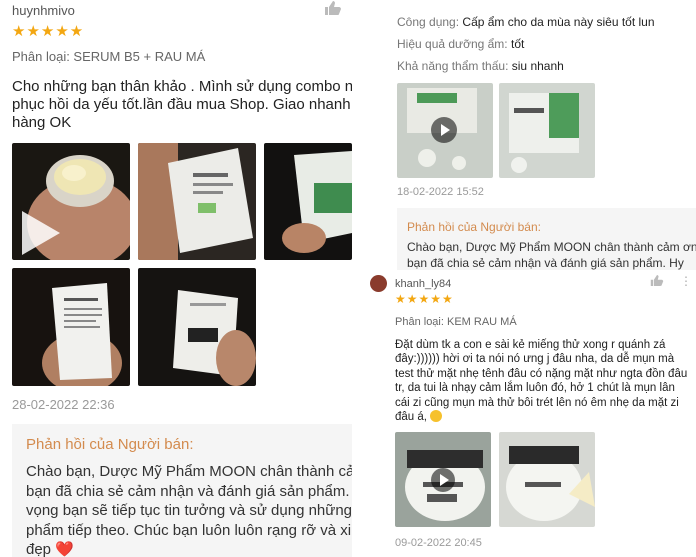  I want to click on attribute-label: Hiệu quả dưỡng ẩm:, so click(452, 44).